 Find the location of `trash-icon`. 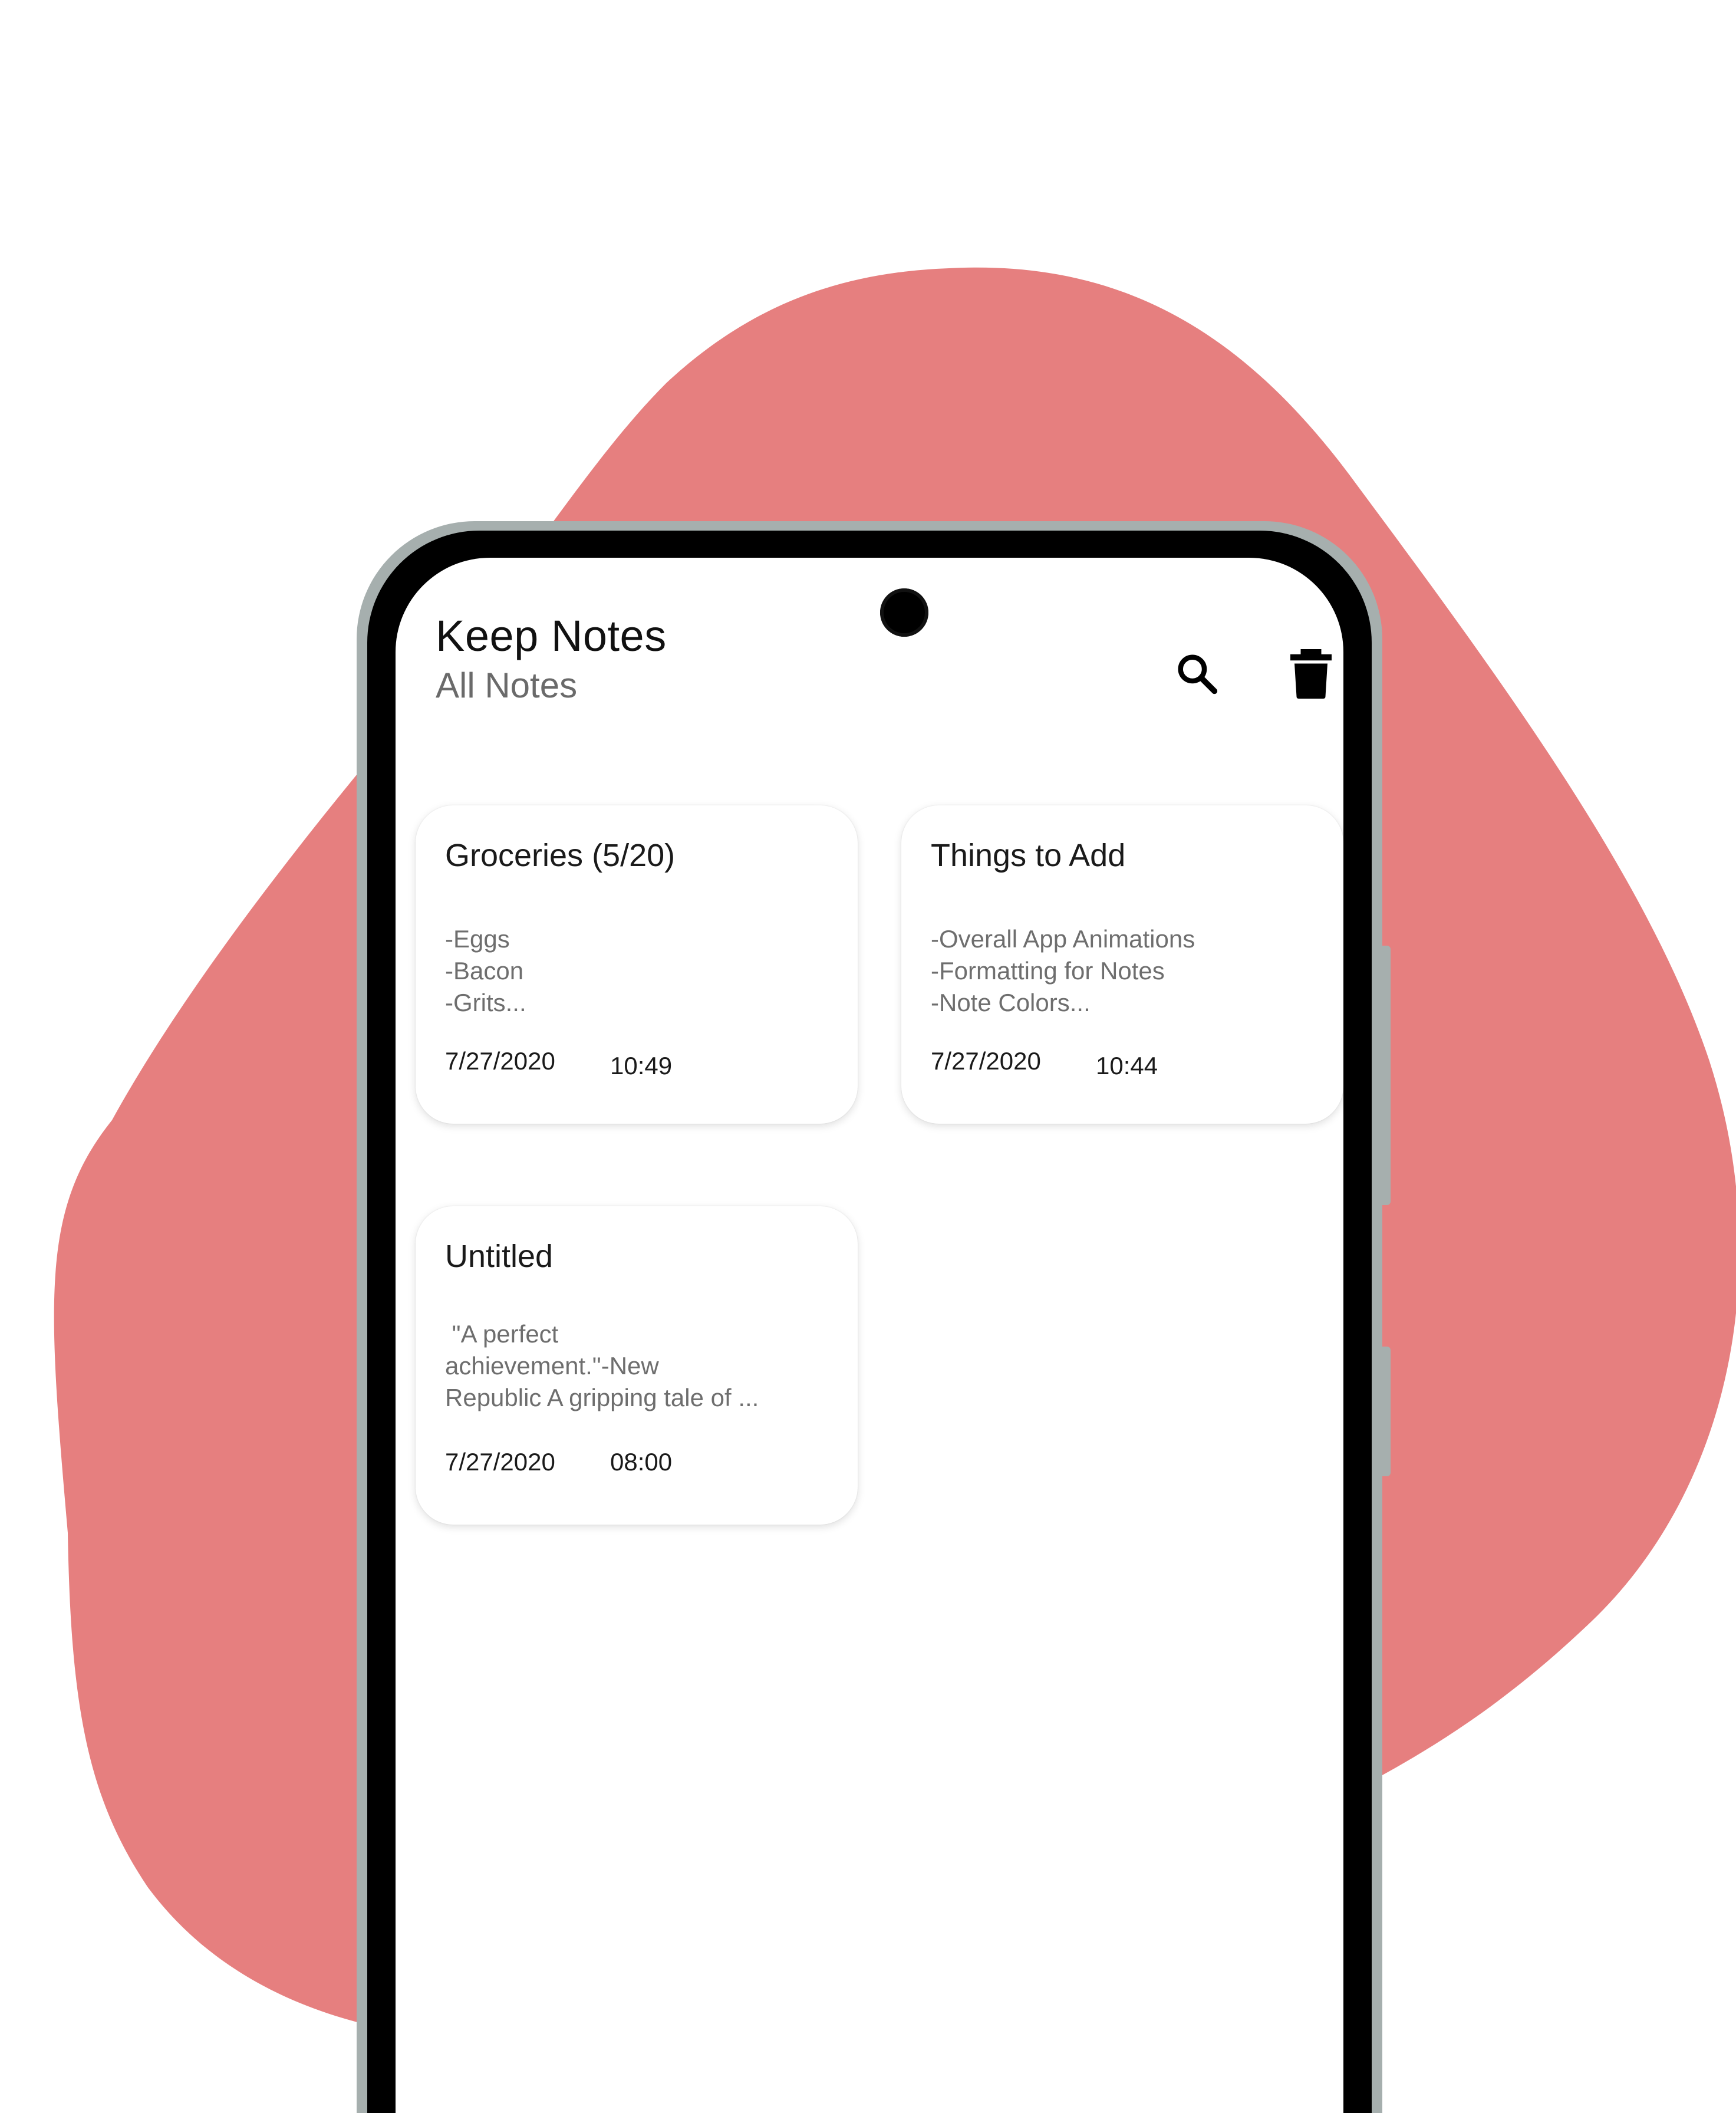

trash-icon is located at coordinates (1311, 674).